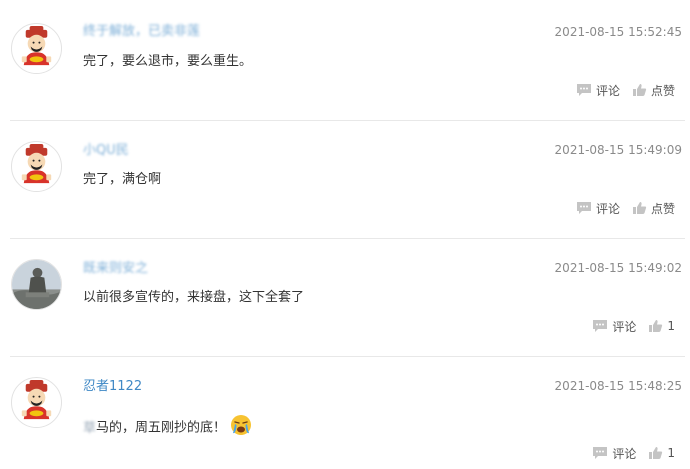  I want to click on comment-content: 完了，满仓啊, so click(122, 179).